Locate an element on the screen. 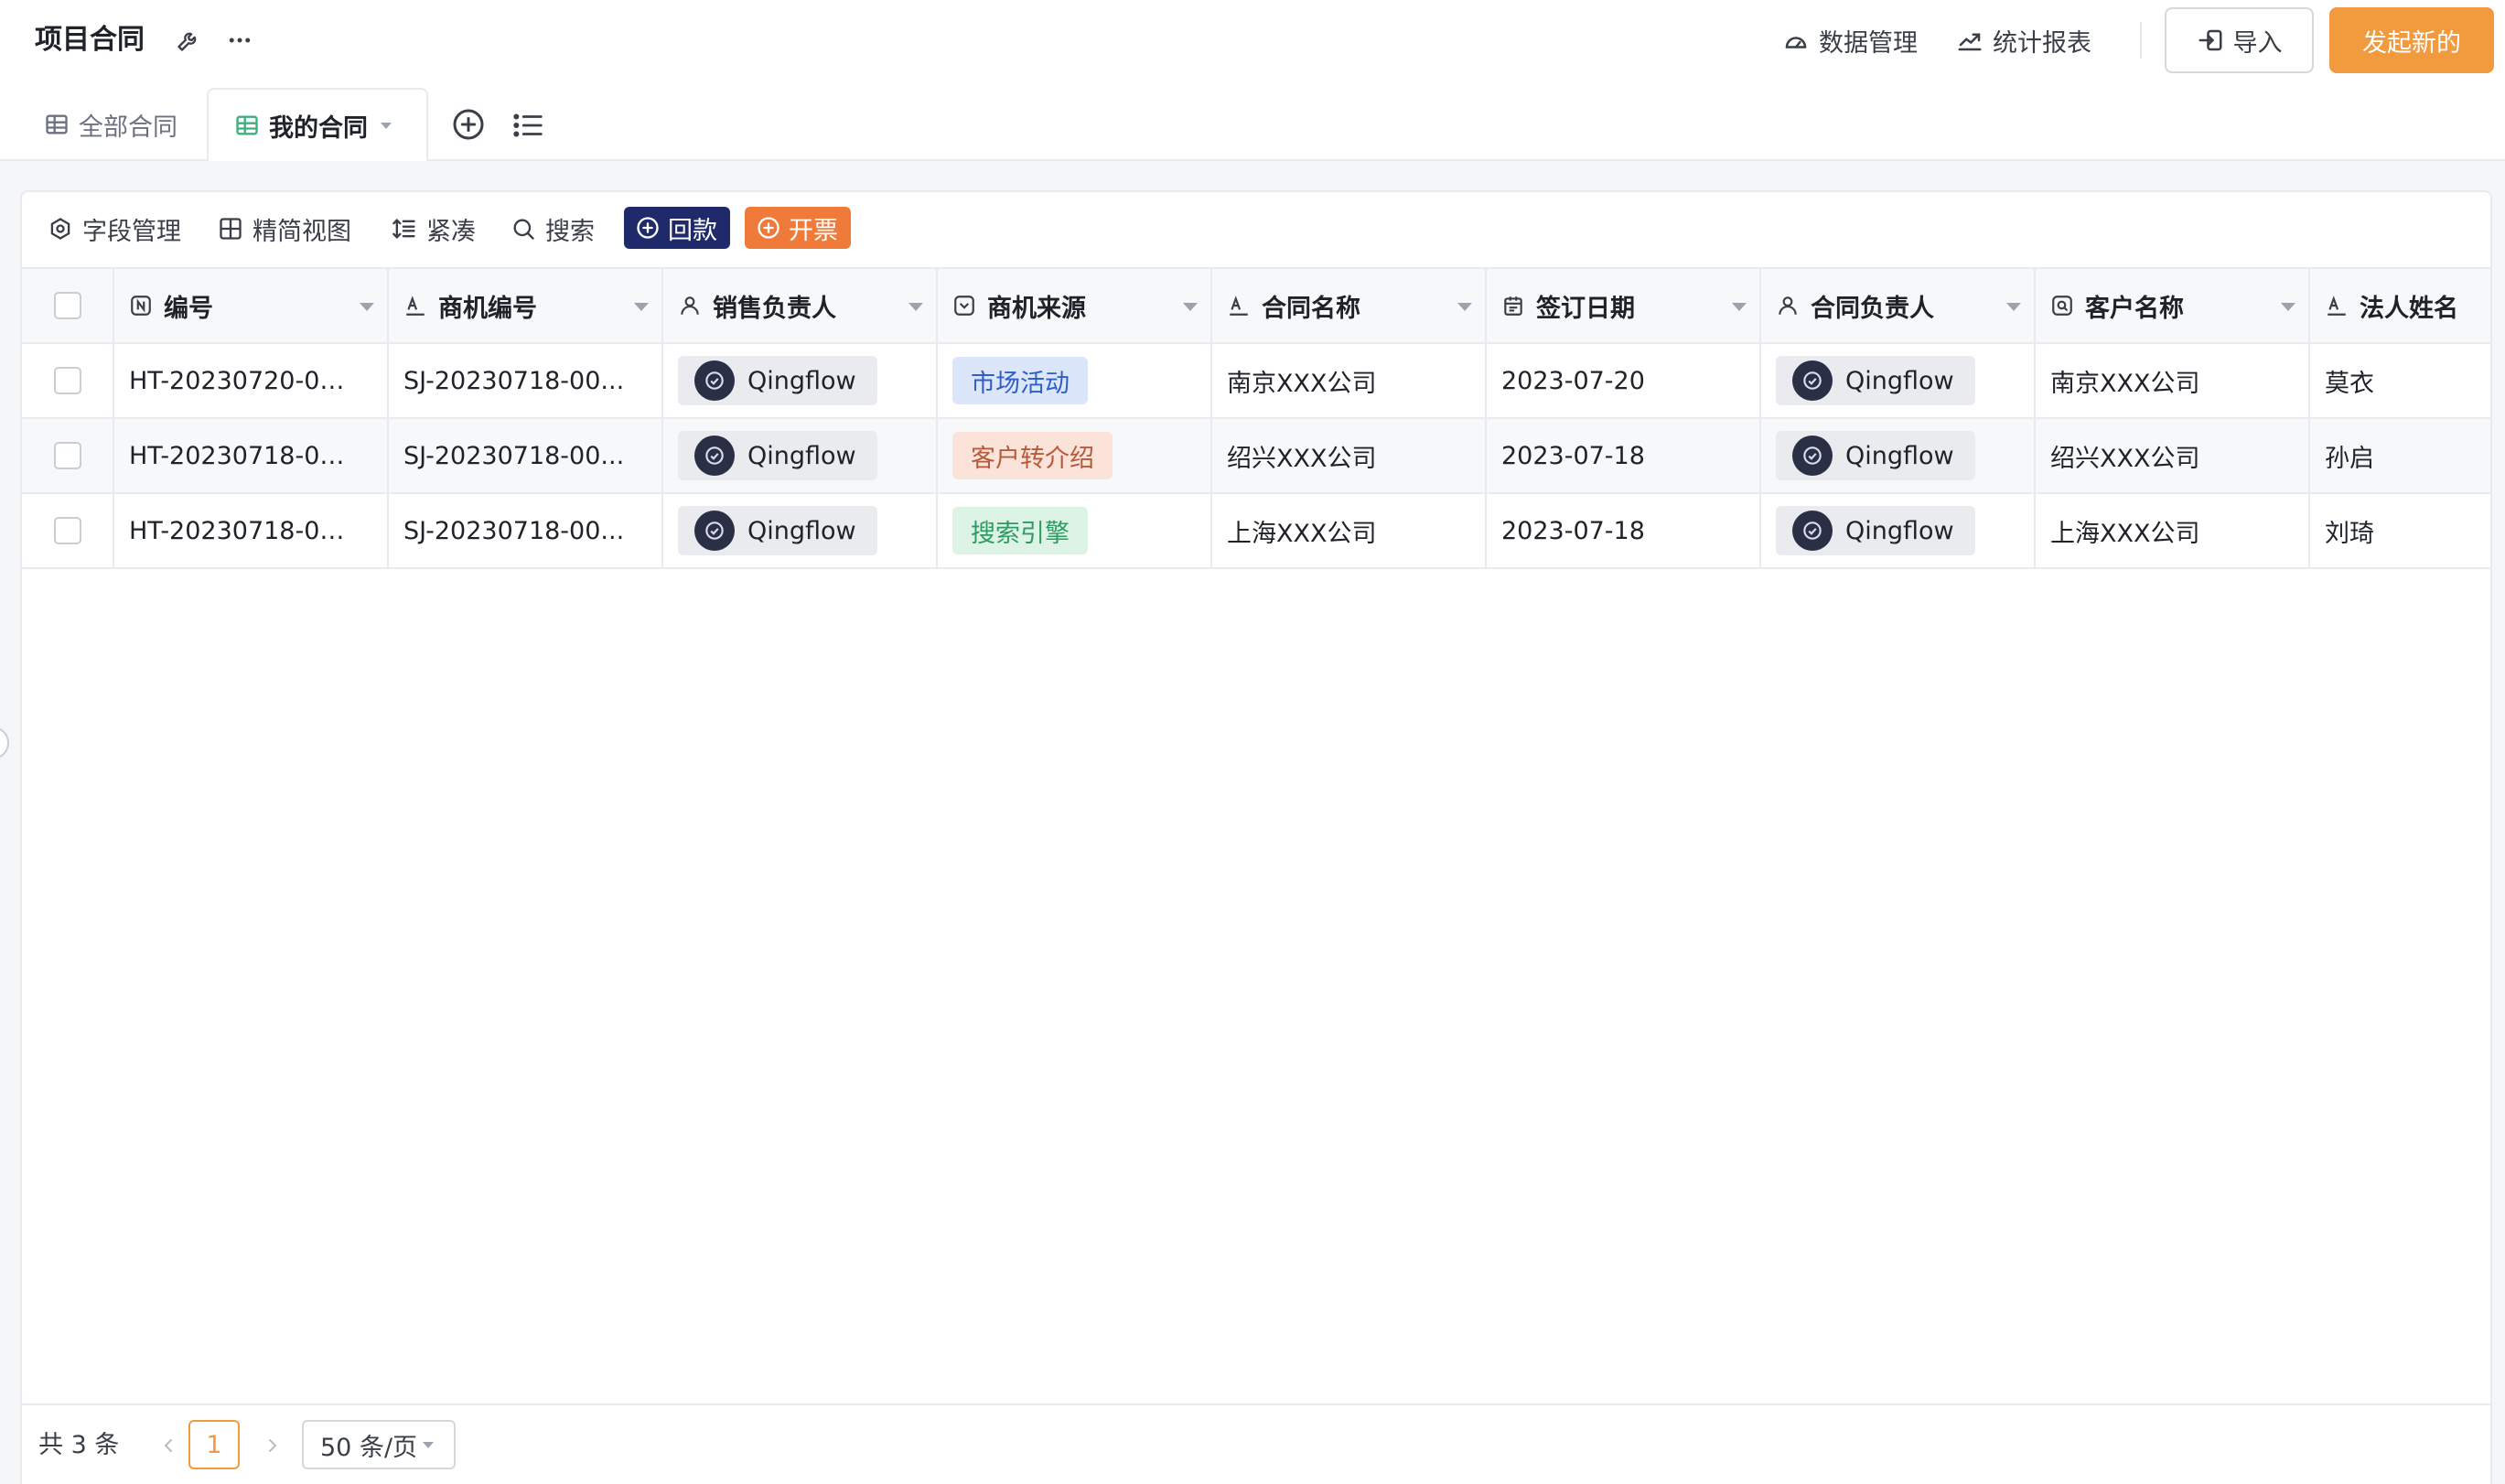  column-header-contract-name: 合同名称 is located at coordinates (1349, 305).